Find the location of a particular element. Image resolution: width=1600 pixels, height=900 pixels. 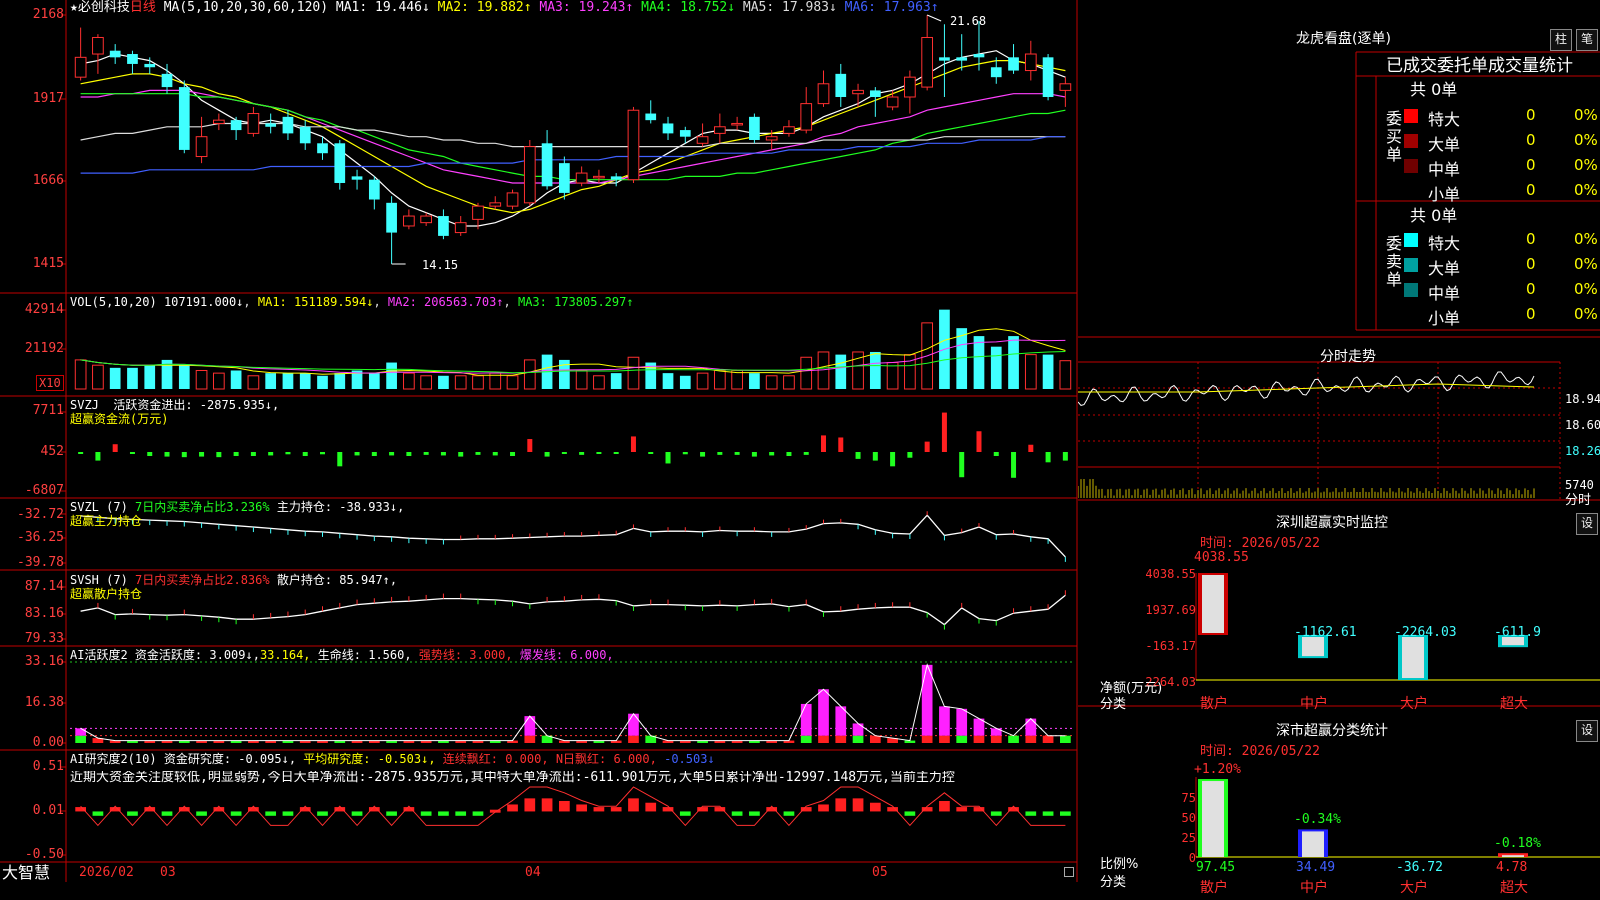

ma-line-MA6 is located at coordinates (573, 155).